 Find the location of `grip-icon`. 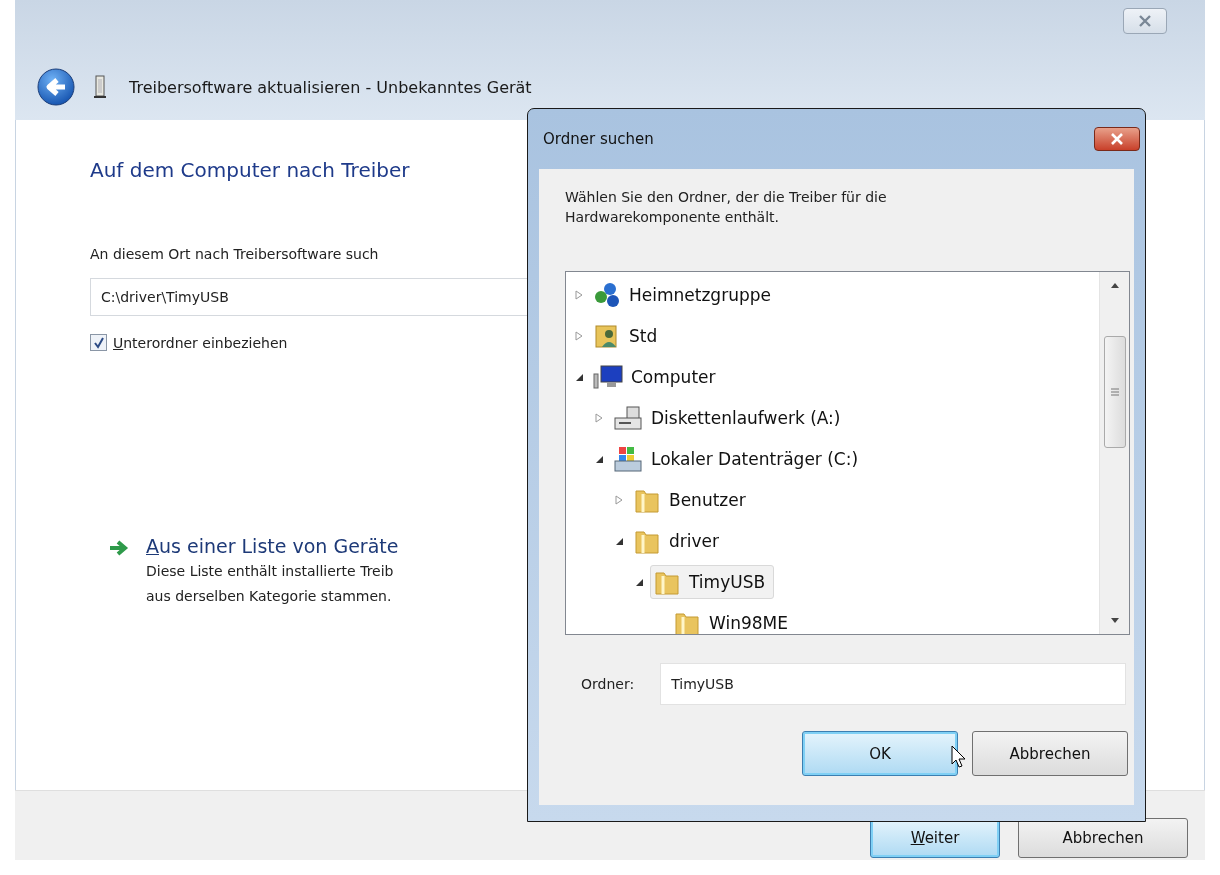

grip-icon is located at coordinates (1114, 392).